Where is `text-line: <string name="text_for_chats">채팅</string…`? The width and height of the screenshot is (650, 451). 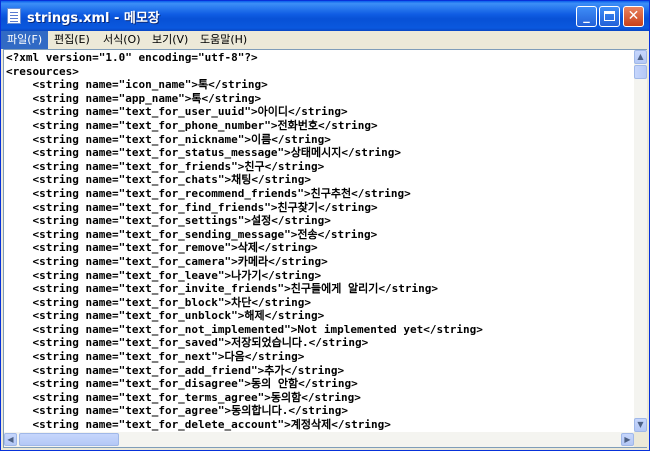 text-line: <string name="text_for_chats">채팅</string… is located at coordinates (159, 180).